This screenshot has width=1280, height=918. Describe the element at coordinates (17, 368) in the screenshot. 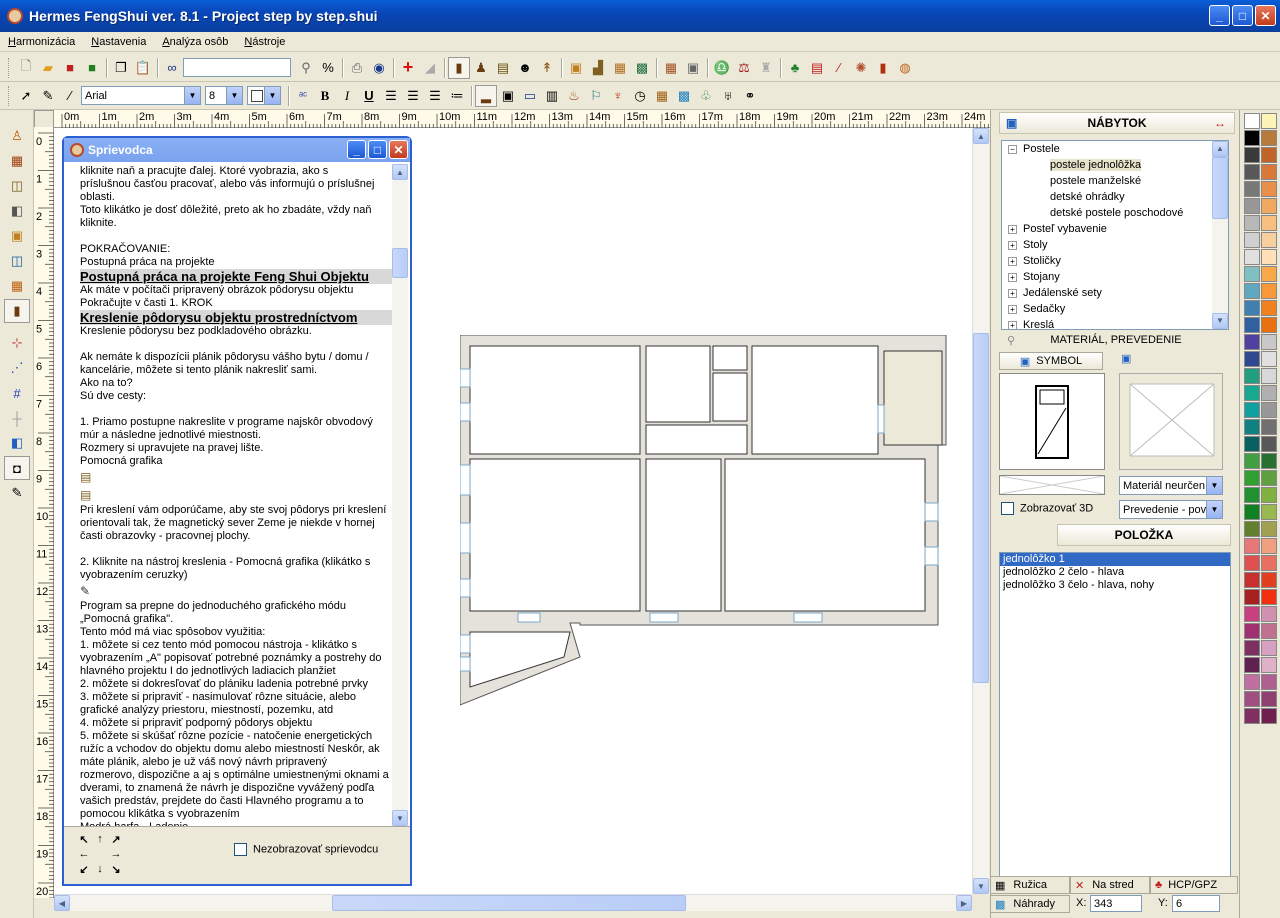

I see `diagonal-guide-icon: ⋰` at that location.